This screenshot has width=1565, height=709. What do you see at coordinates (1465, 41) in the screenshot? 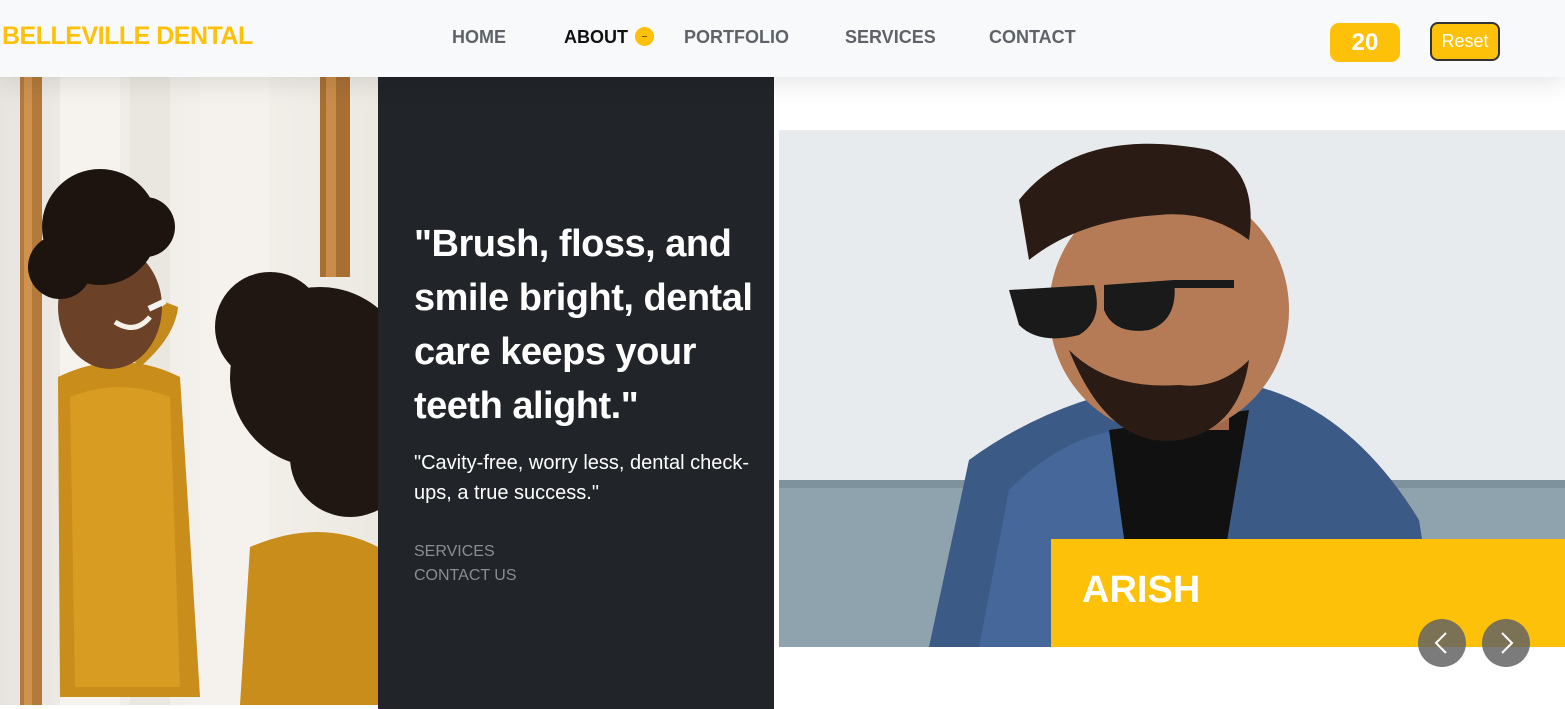
I see `reset-button: Reset` at bounding box center [1465, 41].